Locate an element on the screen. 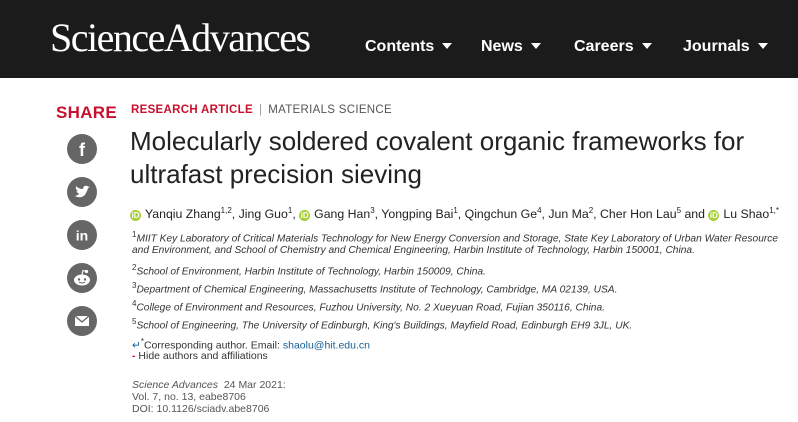 The image size is (798, 422). reddit-share-button is located at coordinates (82, 278).